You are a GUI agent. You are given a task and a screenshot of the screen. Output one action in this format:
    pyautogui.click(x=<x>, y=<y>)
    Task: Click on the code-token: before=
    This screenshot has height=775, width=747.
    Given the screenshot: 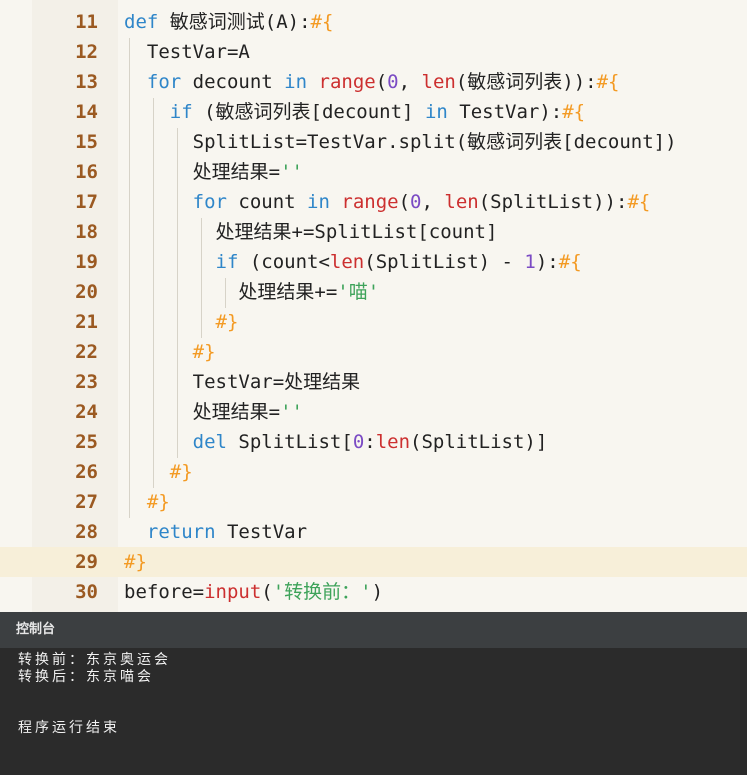 What is the action you would take?
    pyautogui.click(x=164, y=592)
    